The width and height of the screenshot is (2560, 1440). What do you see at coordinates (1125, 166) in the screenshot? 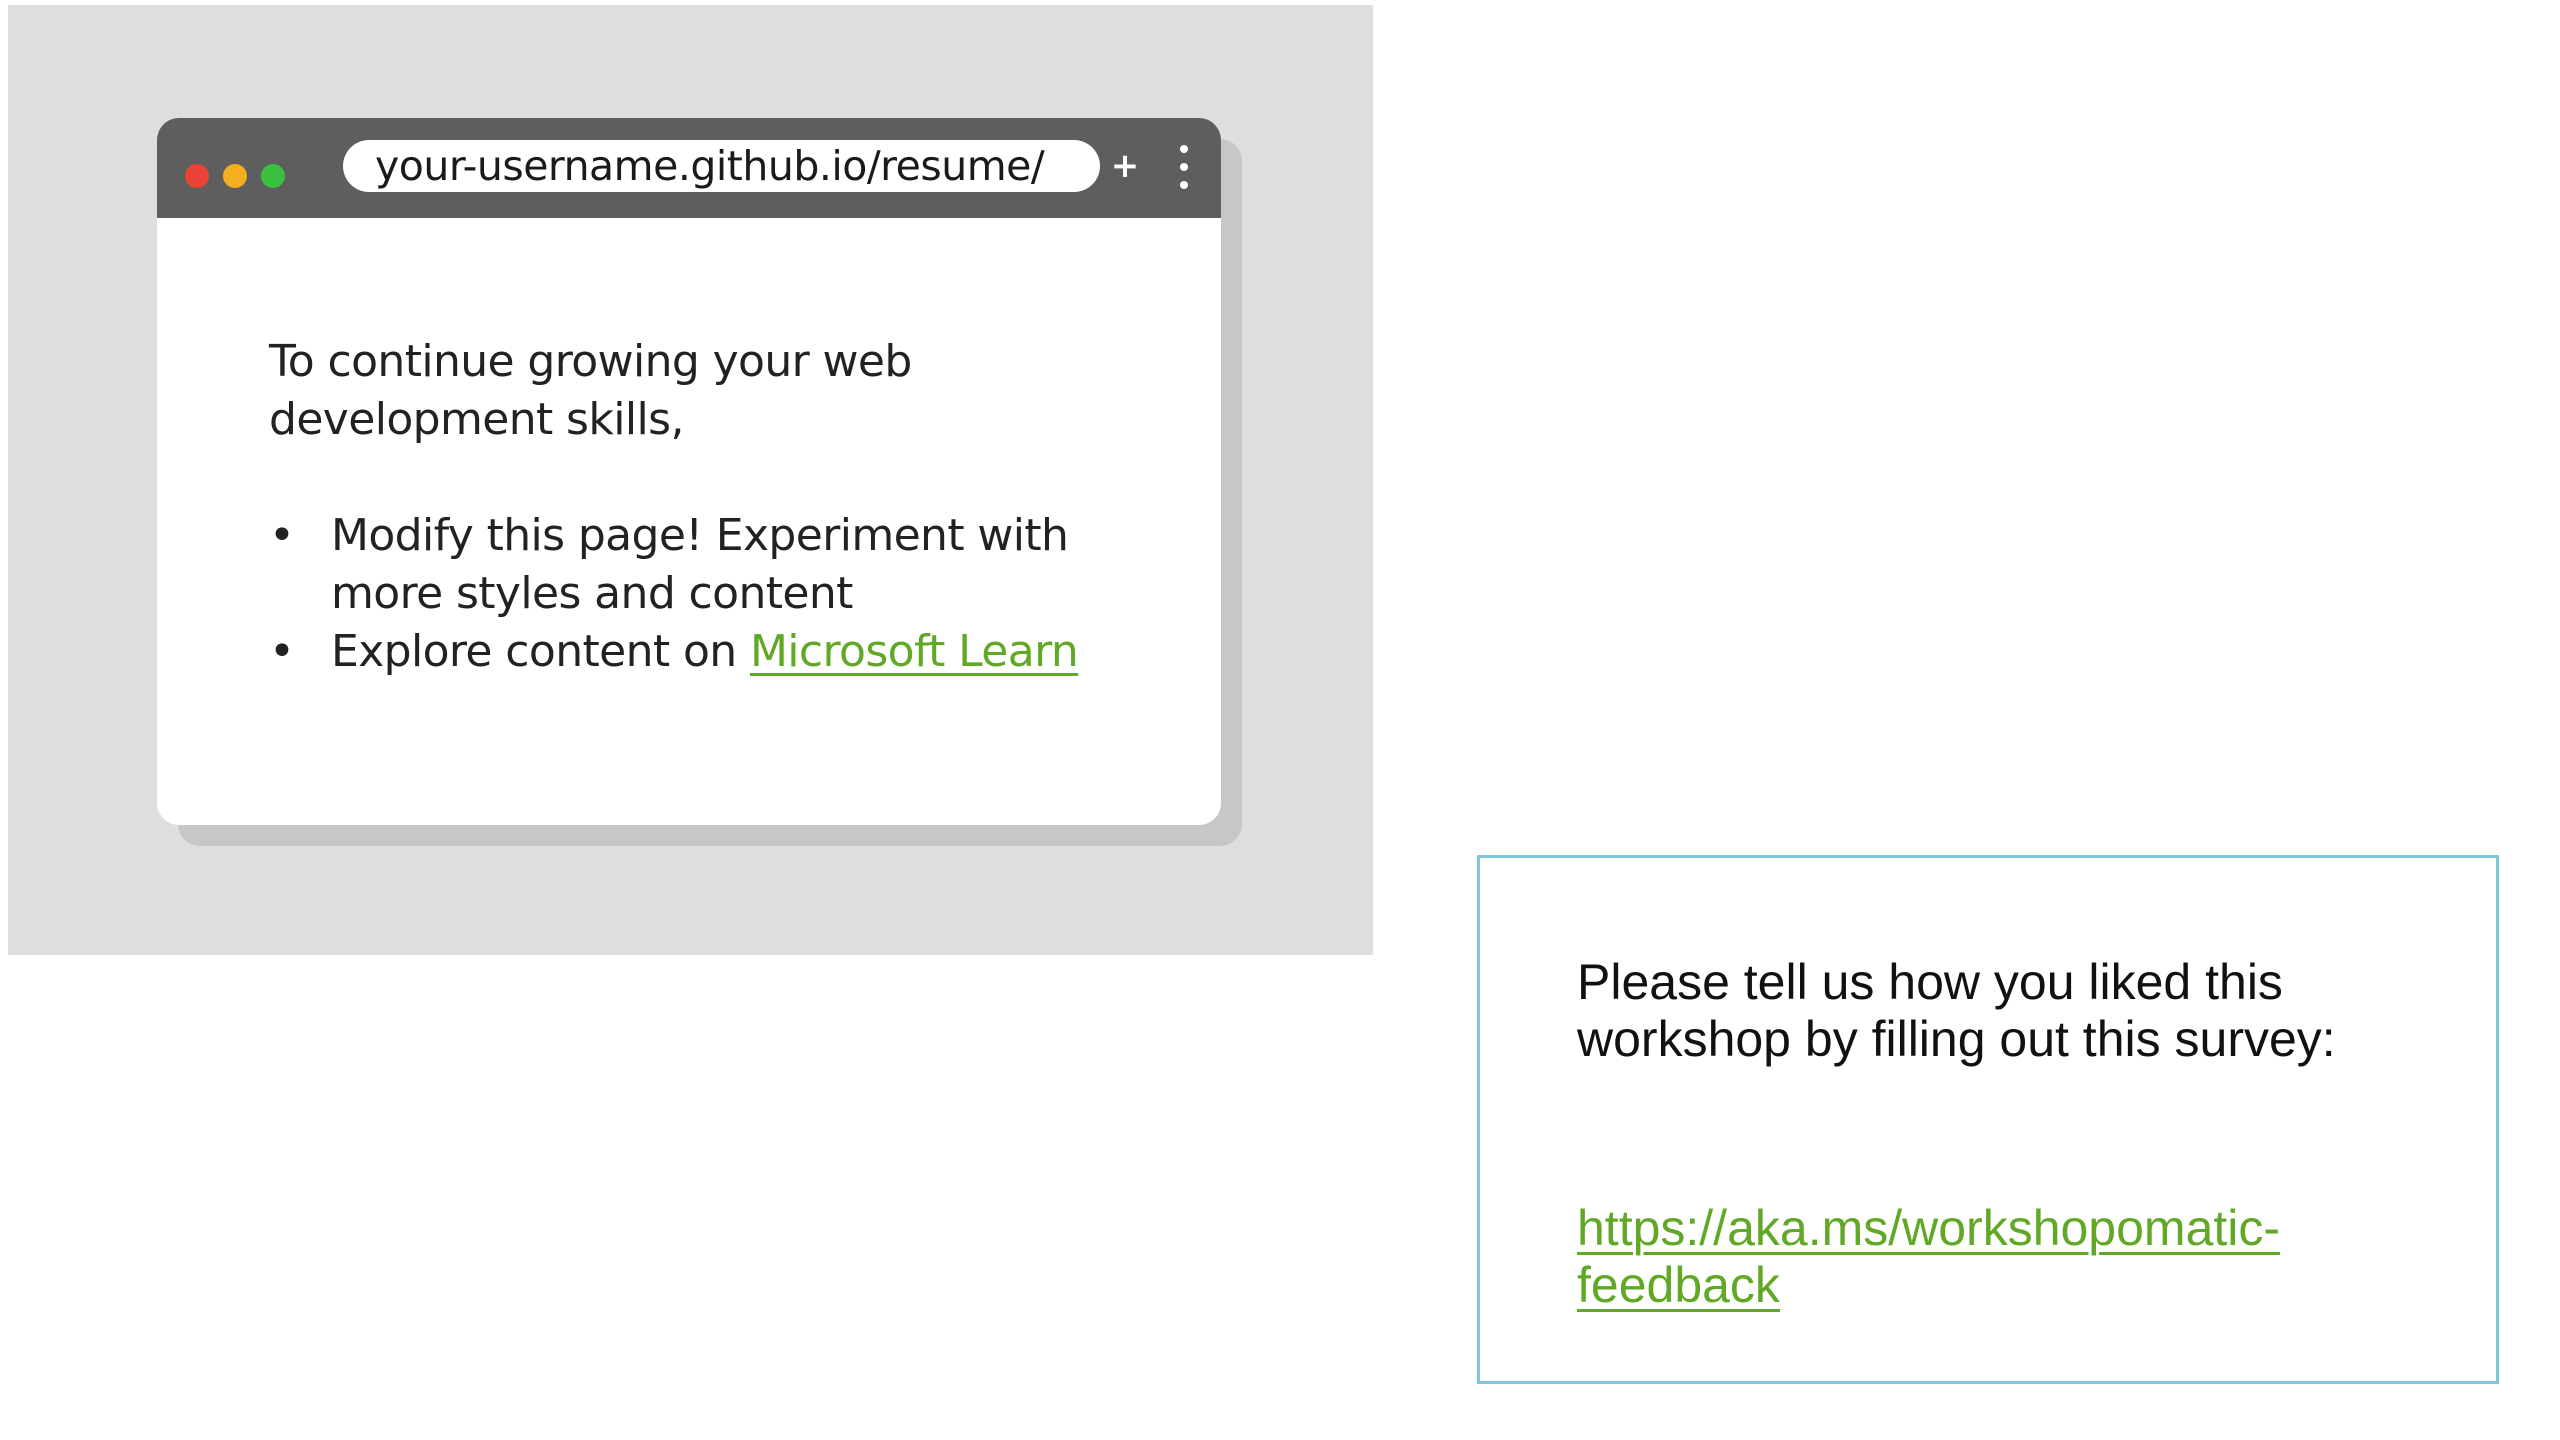
I see `new-tab-icon: +` at bounding box center [1125, 166].